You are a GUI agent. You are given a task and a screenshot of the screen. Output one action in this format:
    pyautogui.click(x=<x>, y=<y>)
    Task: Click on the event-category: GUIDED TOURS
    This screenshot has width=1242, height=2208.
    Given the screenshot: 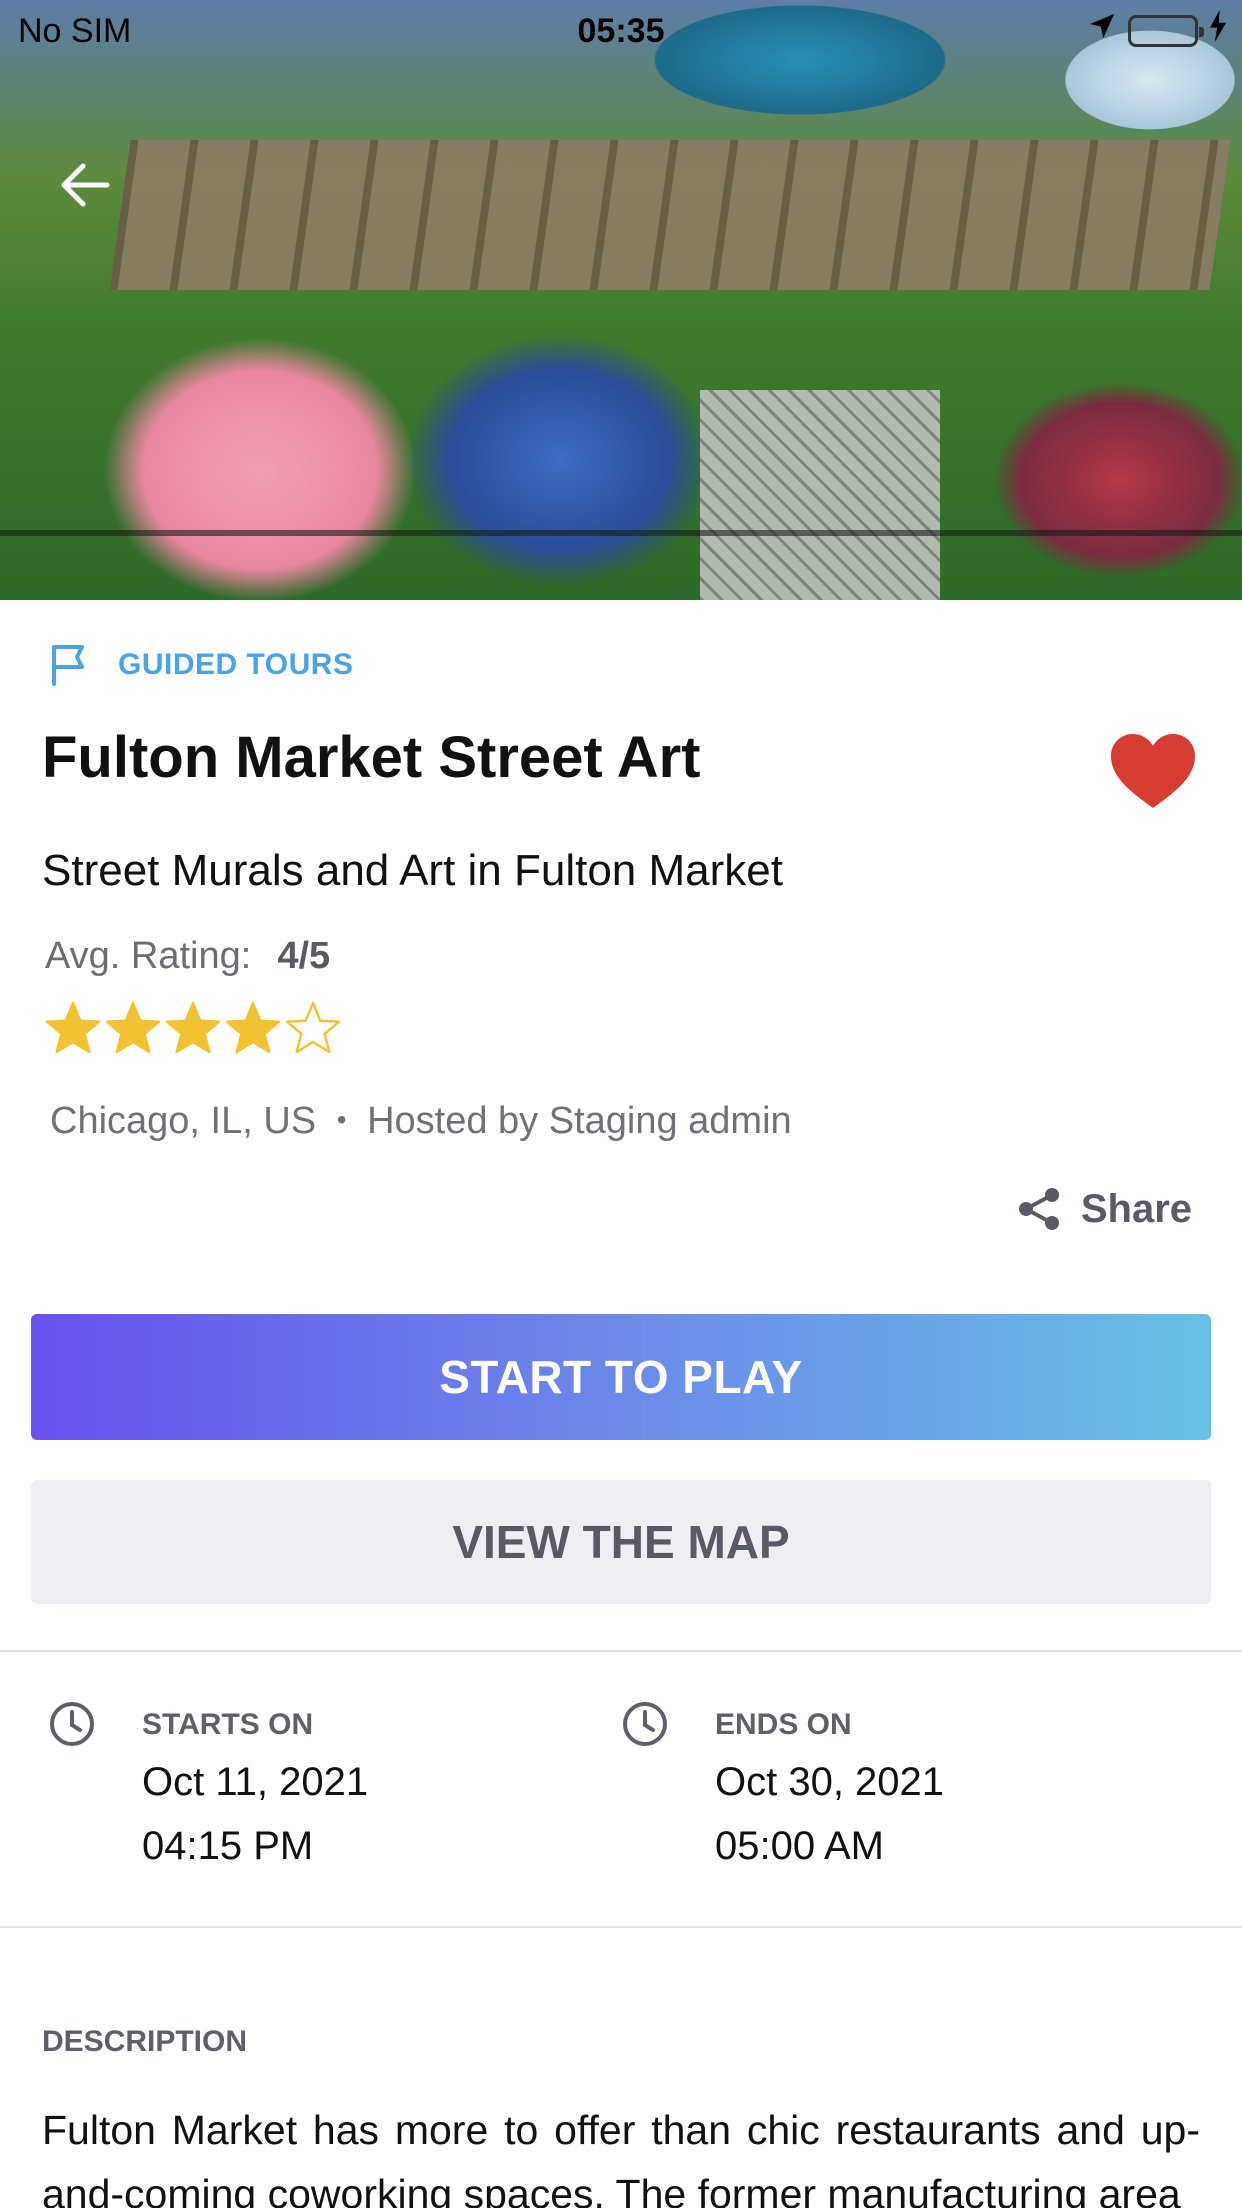 What is the action you would take?
    pyautogui.click(x=201, y=665)
    